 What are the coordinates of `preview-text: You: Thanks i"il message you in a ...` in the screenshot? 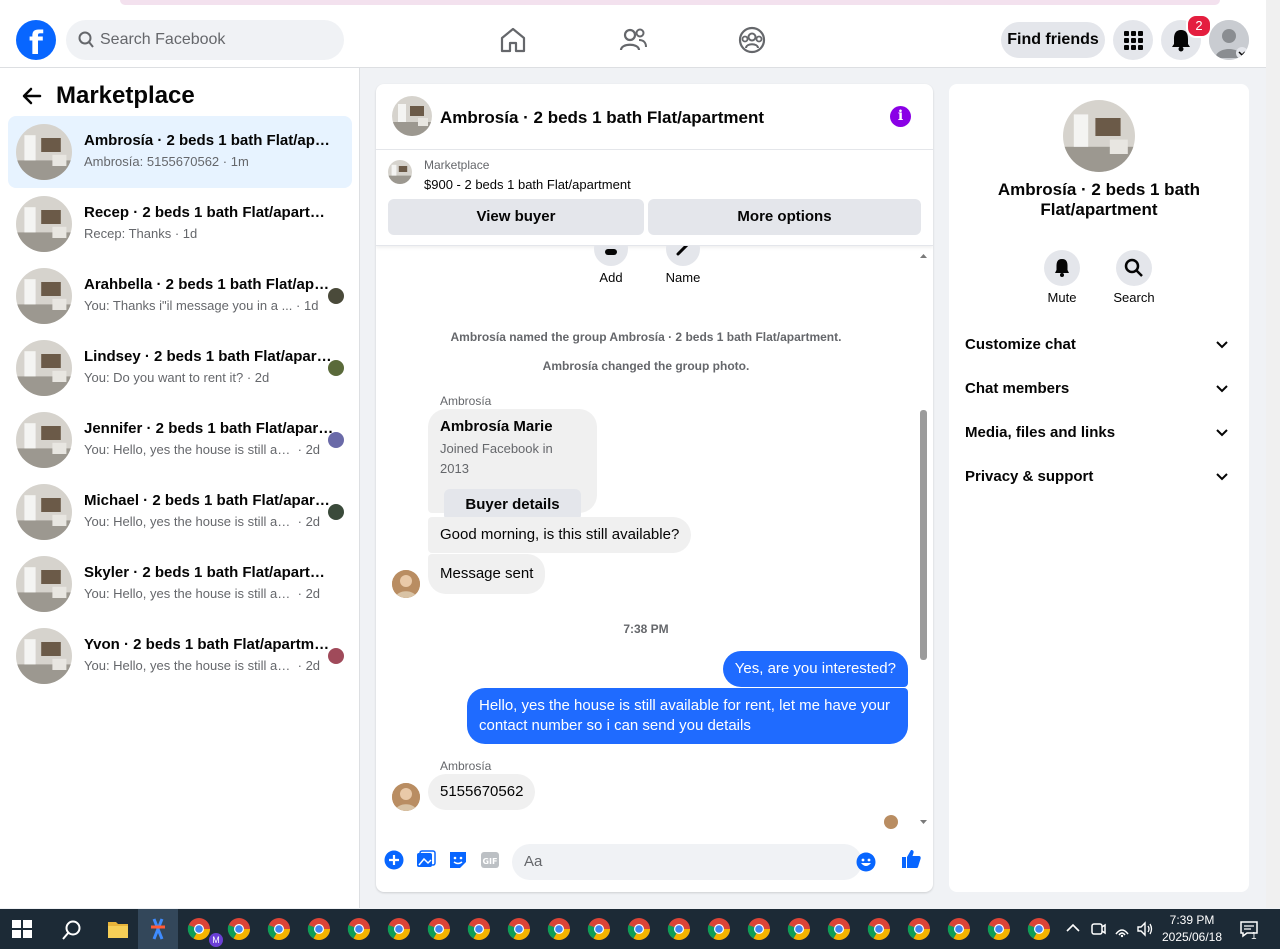 It's located at (188, 305).